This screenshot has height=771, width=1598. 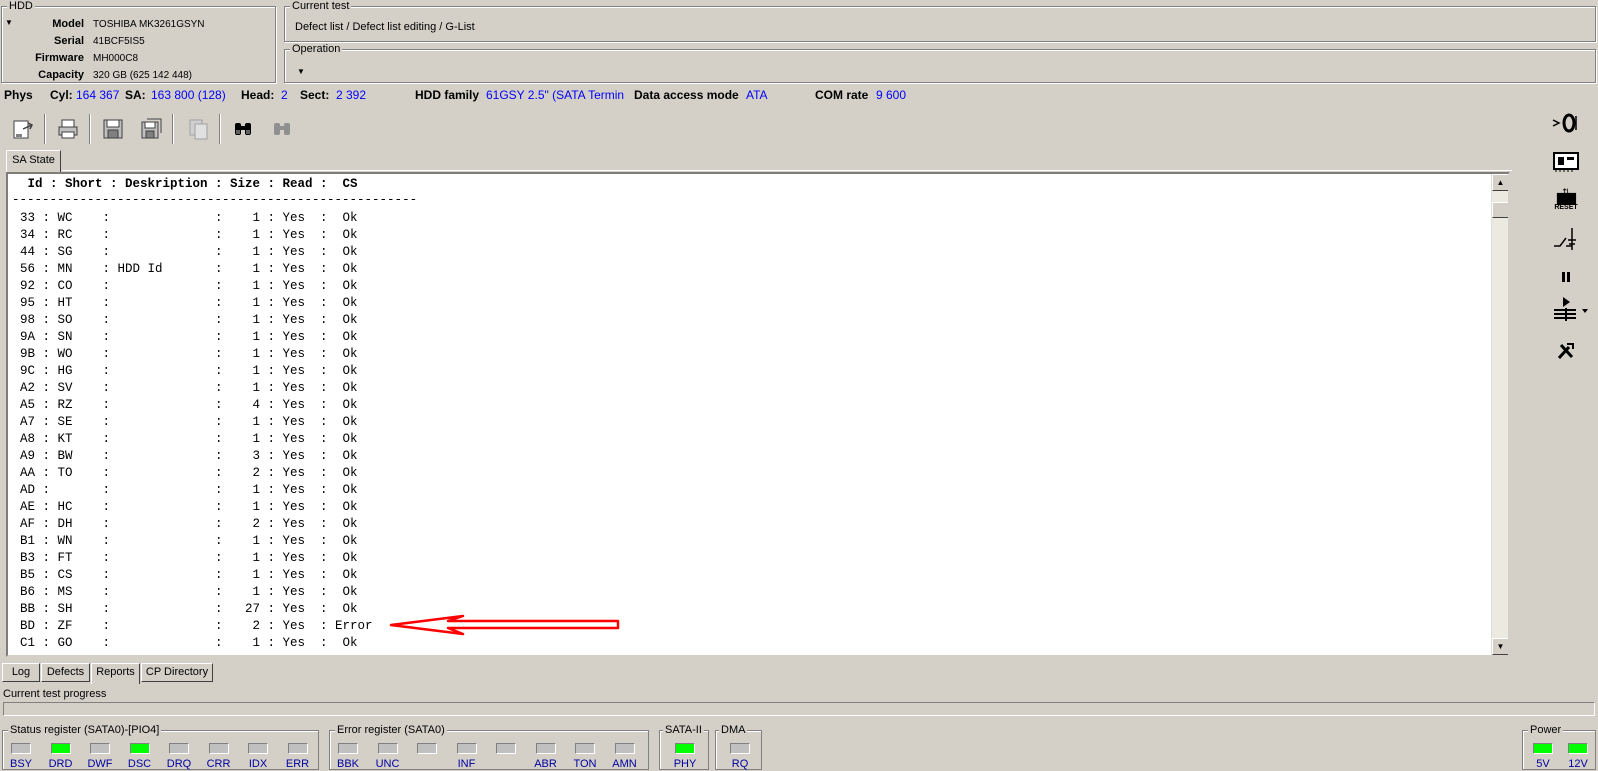 I want to click on sect-label: Sect:, so click(x=315, y=95).